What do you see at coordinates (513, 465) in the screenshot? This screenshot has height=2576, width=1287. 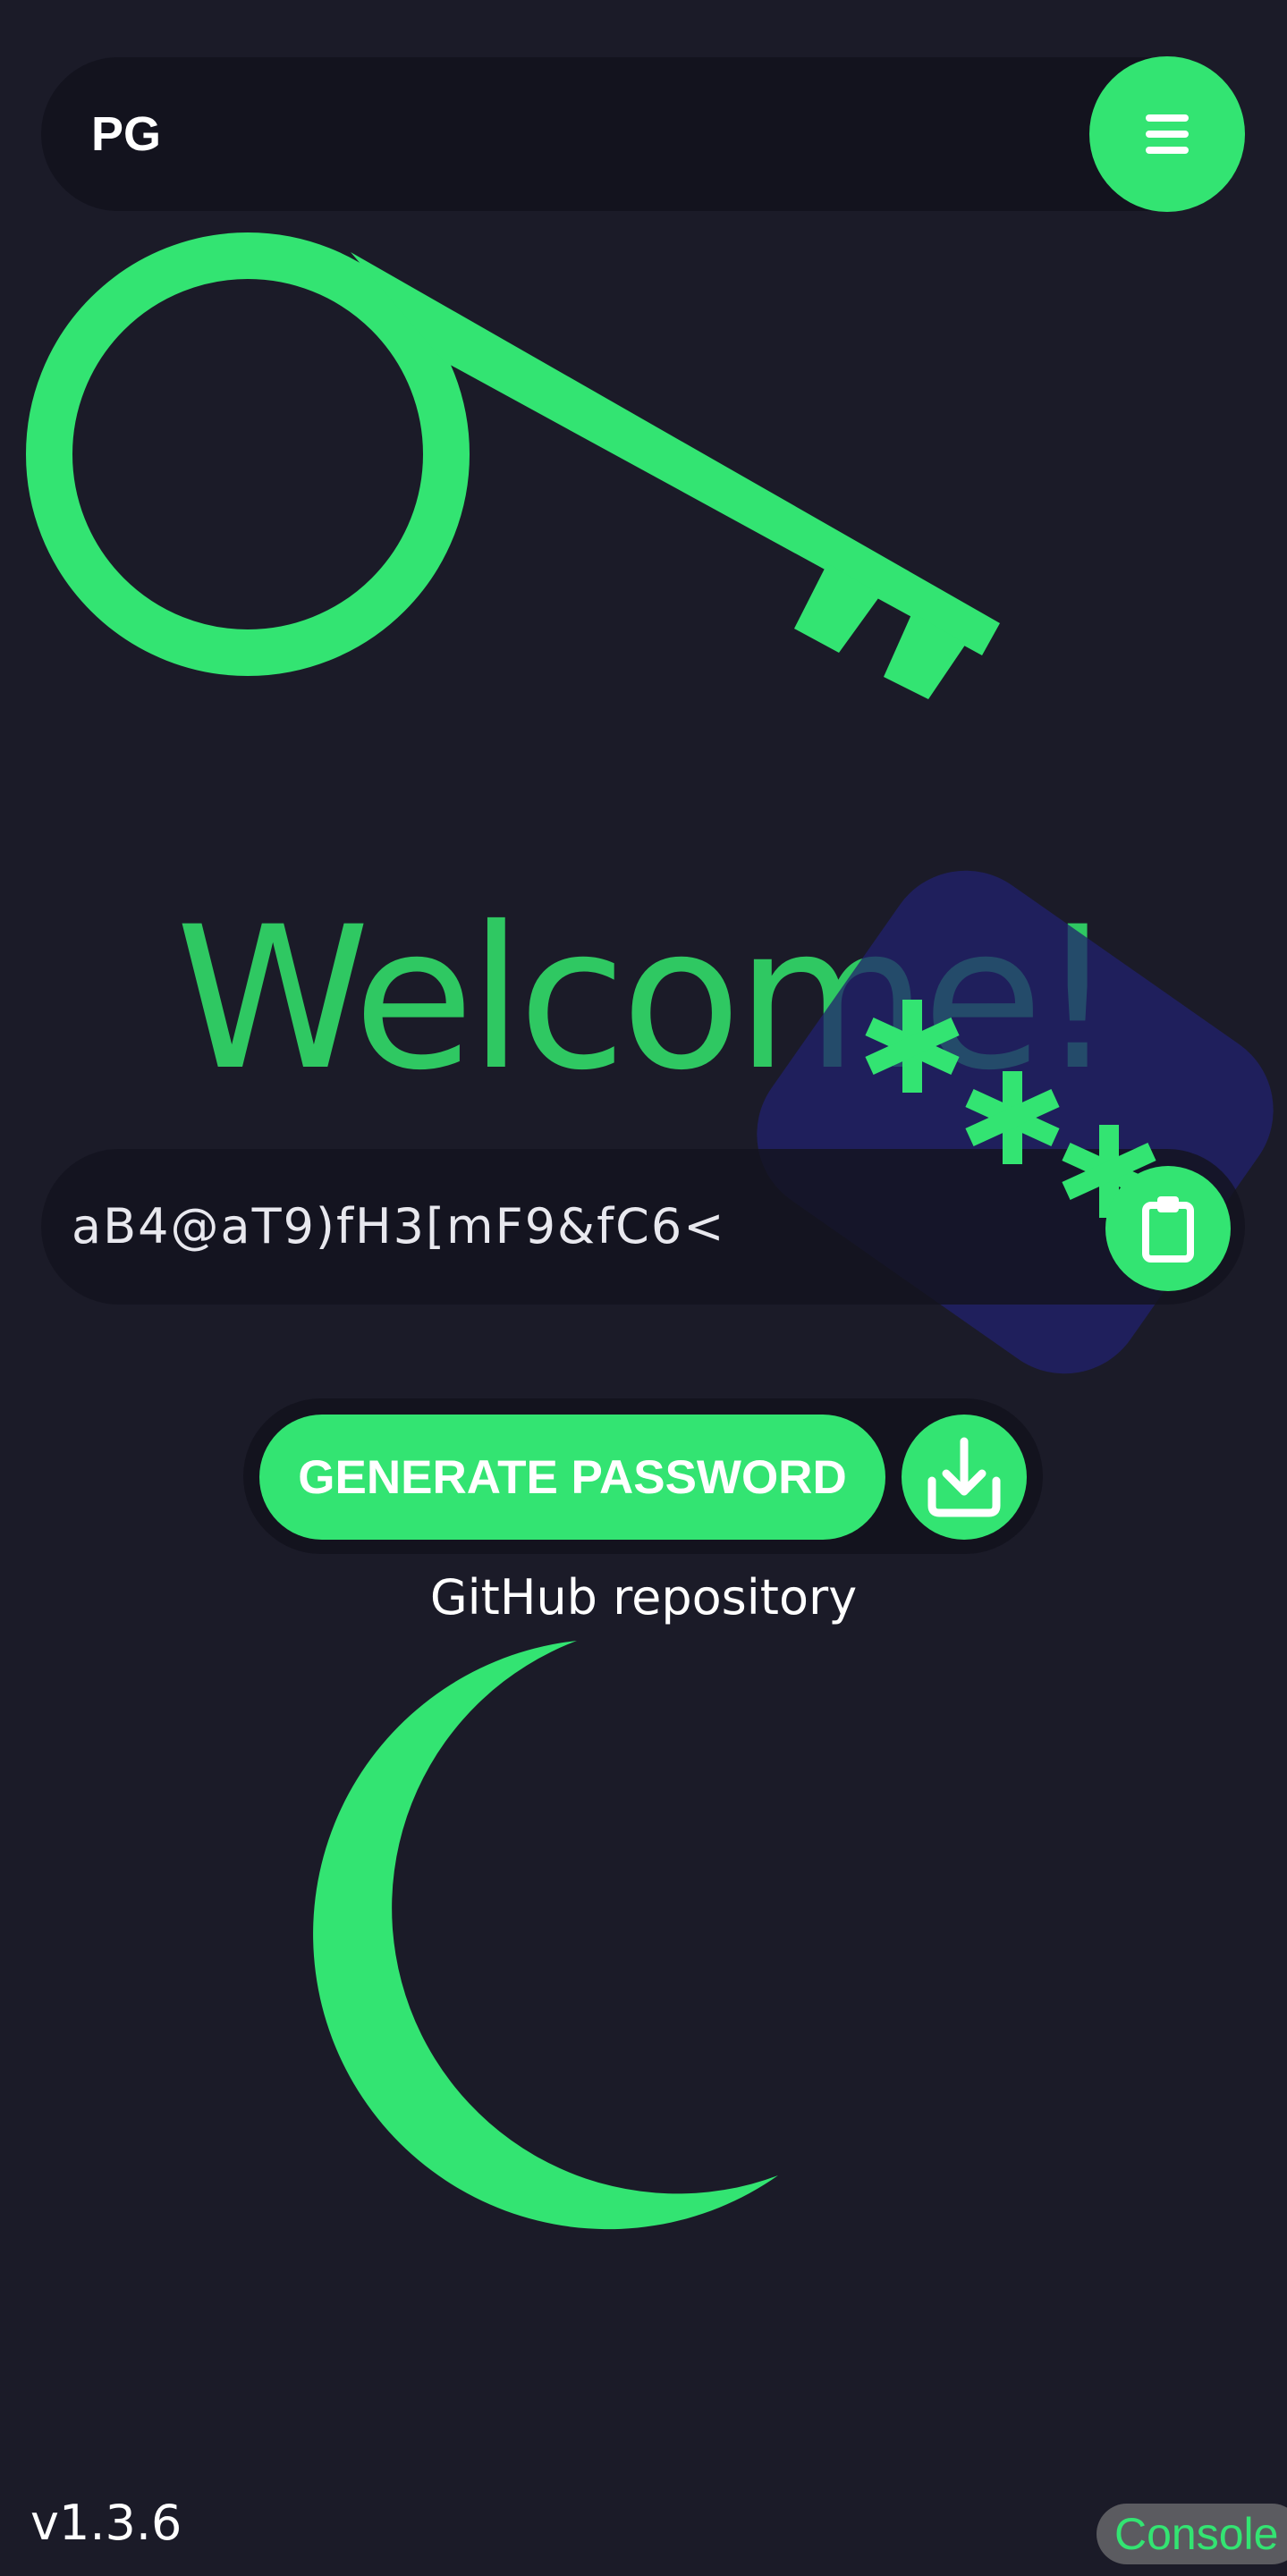 I see `key-icon` at bounding box center [513, 465].